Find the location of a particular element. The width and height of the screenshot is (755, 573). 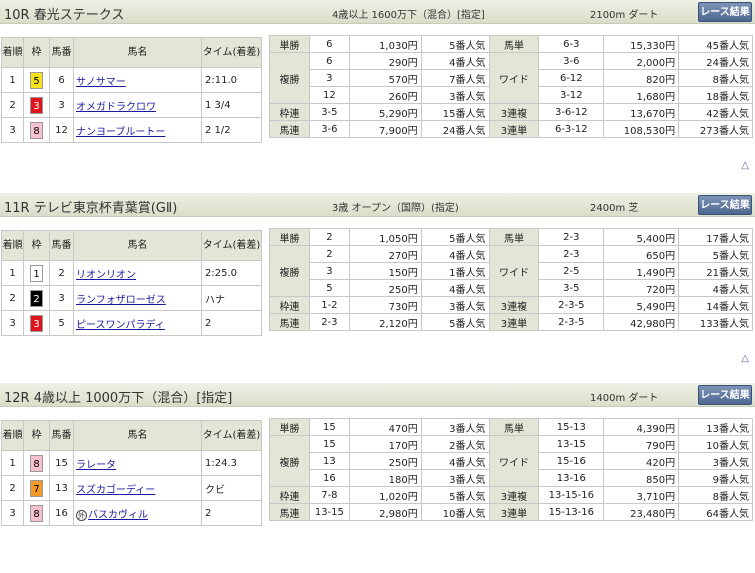

bet-combination: 15-13 is located at coordinates (571, 427).